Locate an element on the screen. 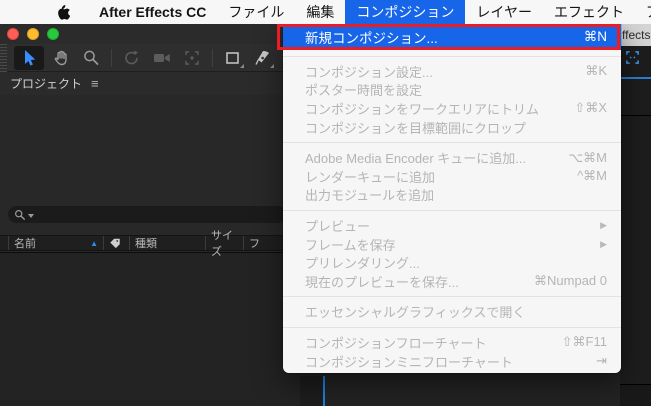 Image resolution: width=651 pixels, height=406 pixels. pan-behind-tool-button is located at coordinates (192, 58).